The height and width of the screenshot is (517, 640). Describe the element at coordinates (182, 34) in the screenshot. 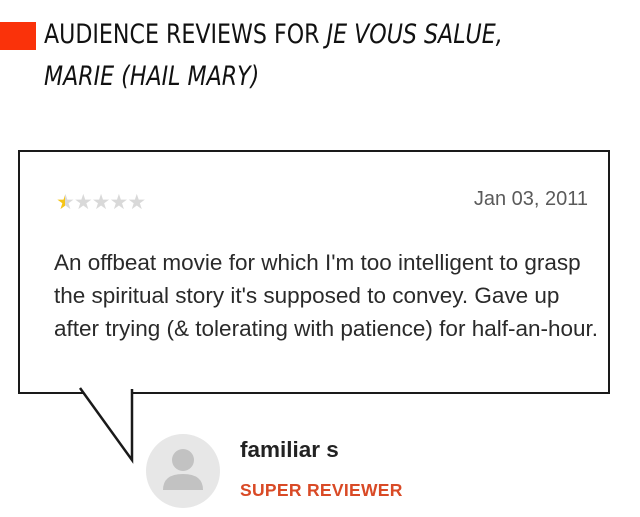

I see `title-prefix: AUDIENCE REVIEWS FOR` at that location.